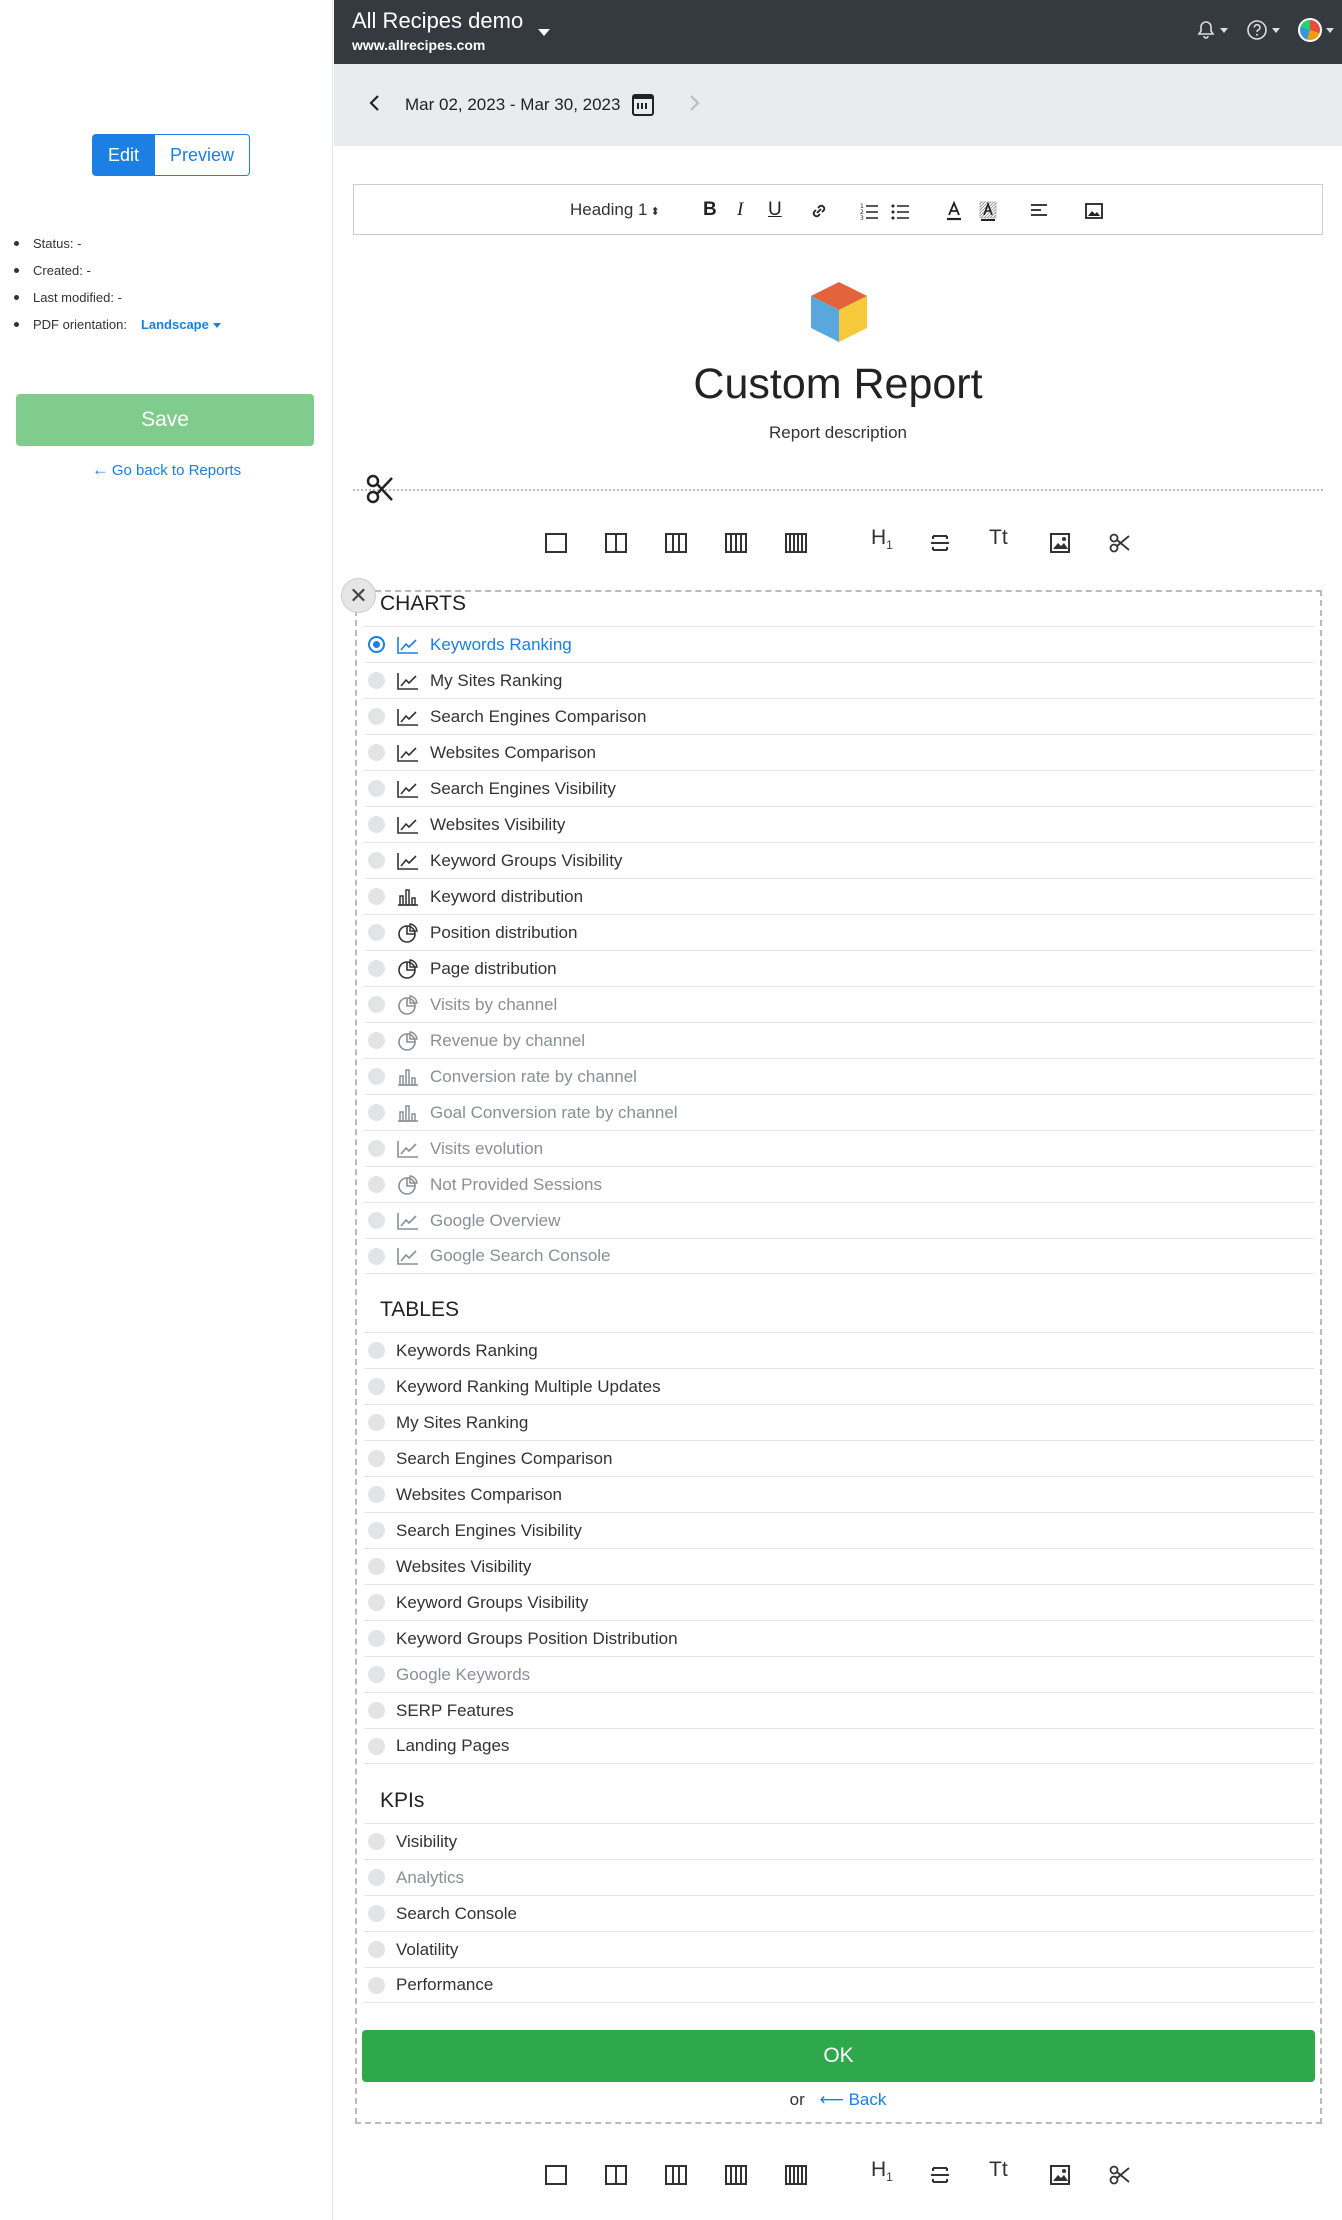 The height and width of the screenshot is (2220, 1342). Describe the element at coordinates (203, 155) in the screenshot. I see `preview-mode-button: Preview` at that location.